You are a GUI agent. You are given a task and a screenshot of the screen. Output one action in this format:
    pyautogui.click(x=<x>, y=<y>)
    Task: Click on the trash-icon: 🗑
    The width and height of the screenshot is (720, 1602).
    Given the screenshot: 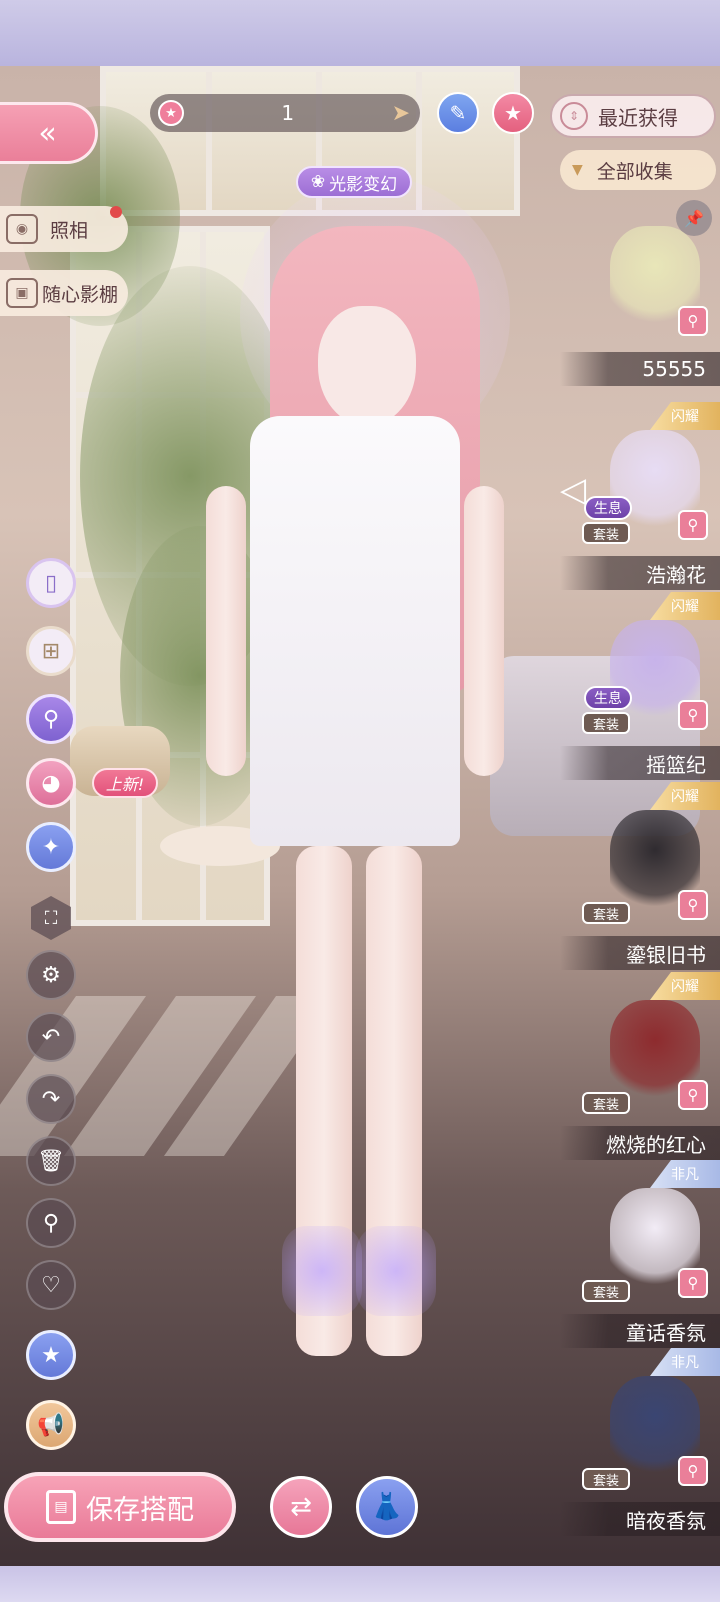 What is the action you would take?
    pyautogui.click(x=51, y=1161)
    